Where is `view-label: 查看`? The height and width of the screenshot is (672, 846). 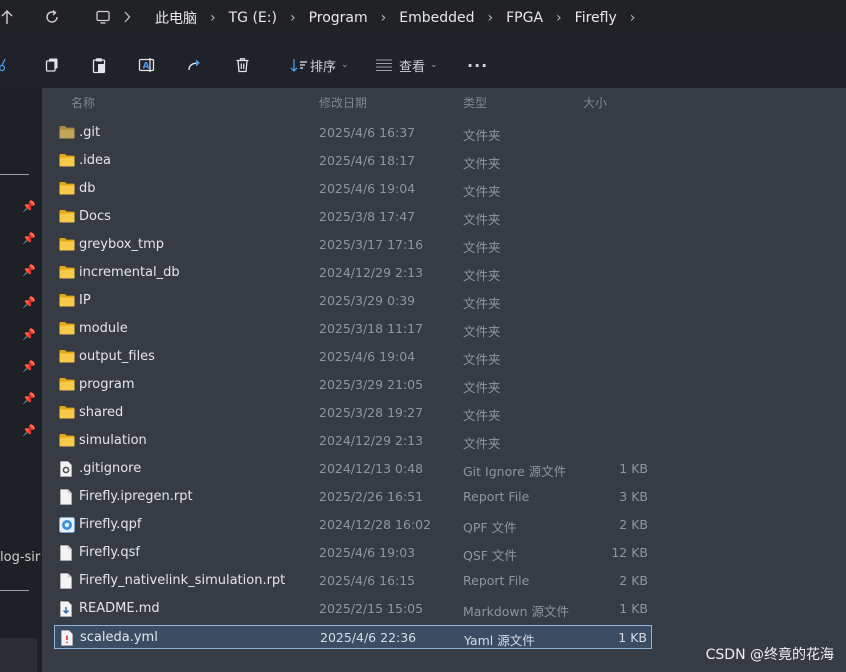 view-label: 查看 is located at coordinates (412, 67).